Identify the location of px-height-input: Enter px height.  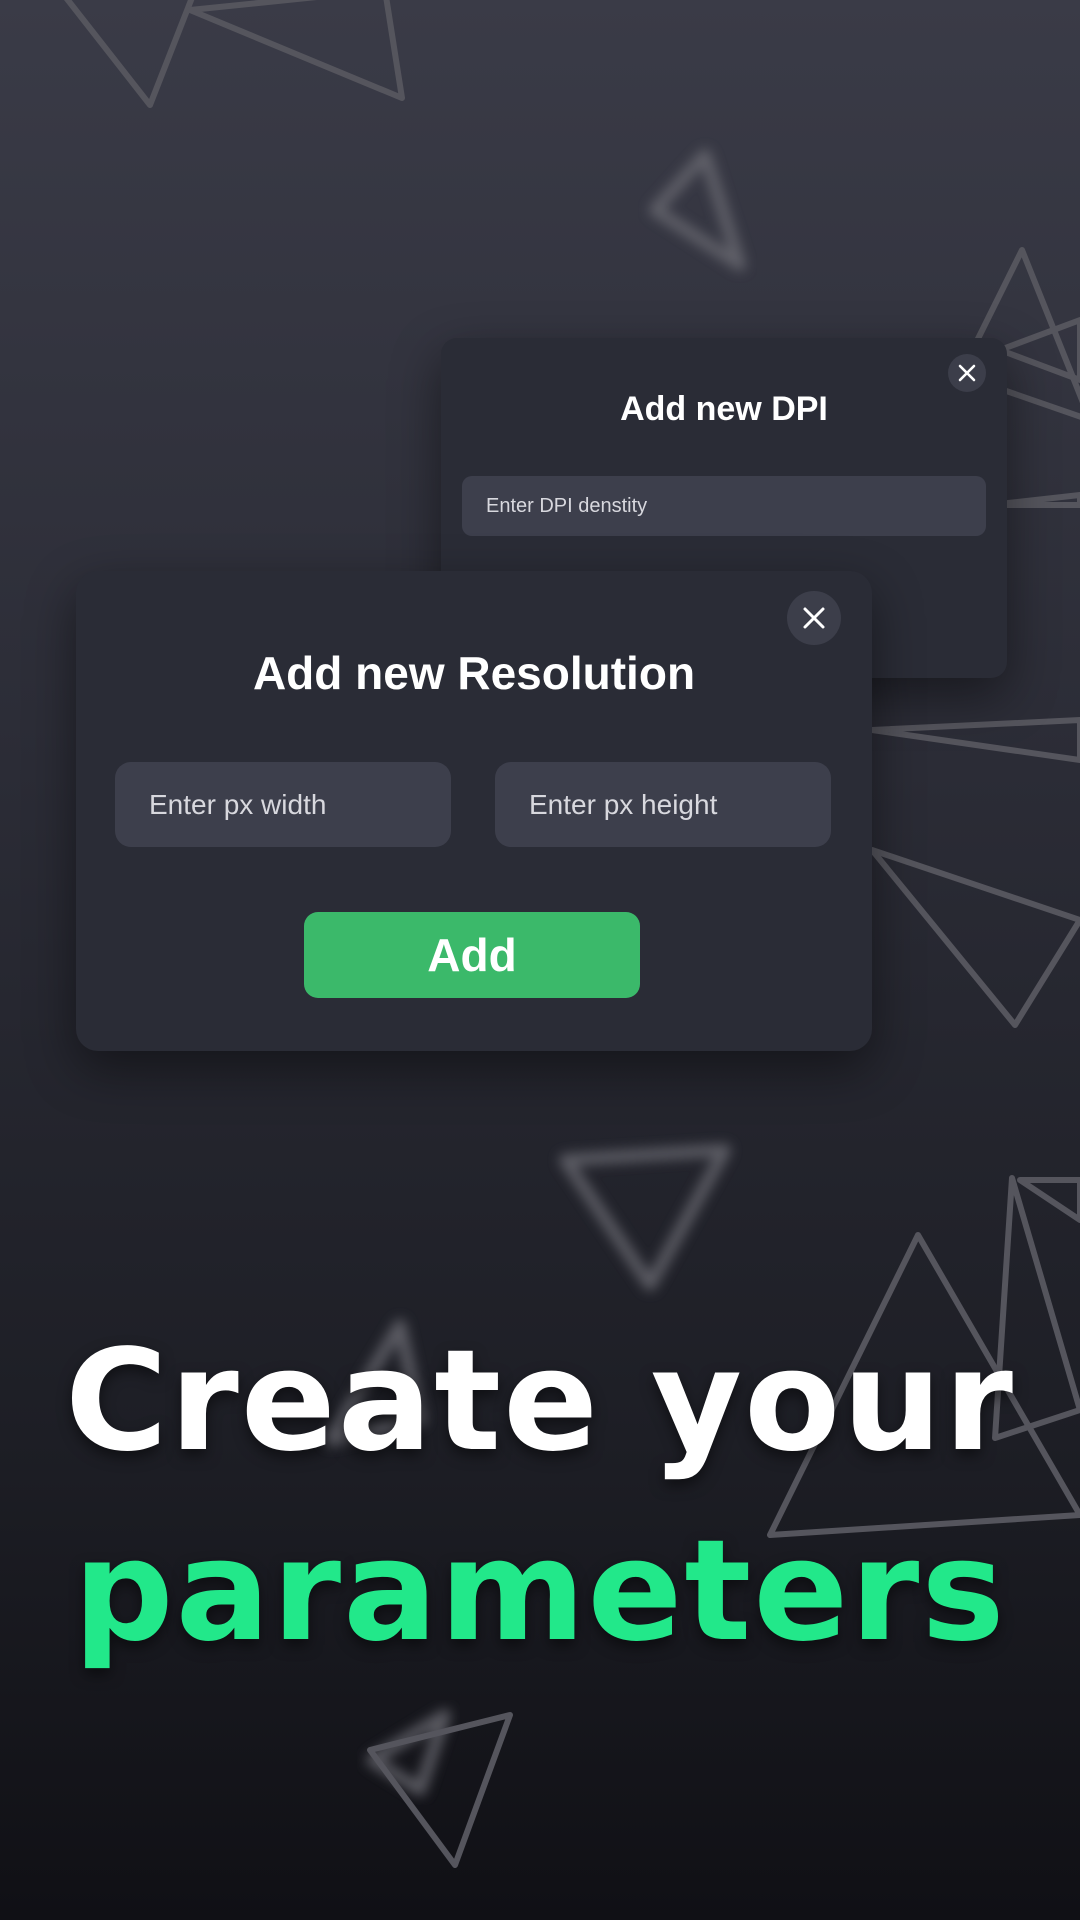
(663, 804).